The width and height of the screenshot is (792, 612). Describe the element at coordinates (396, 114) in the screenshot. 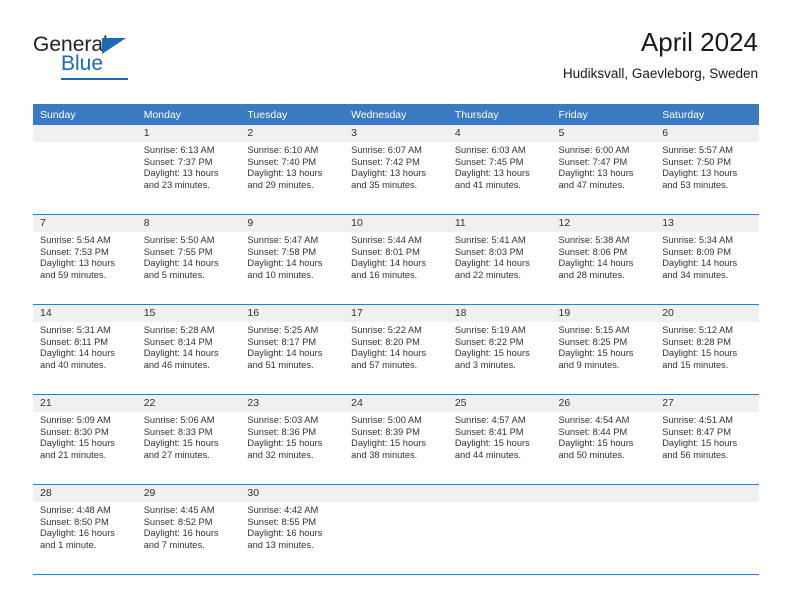

I see `weekday-header-wednesday: Wednesday` at that location.